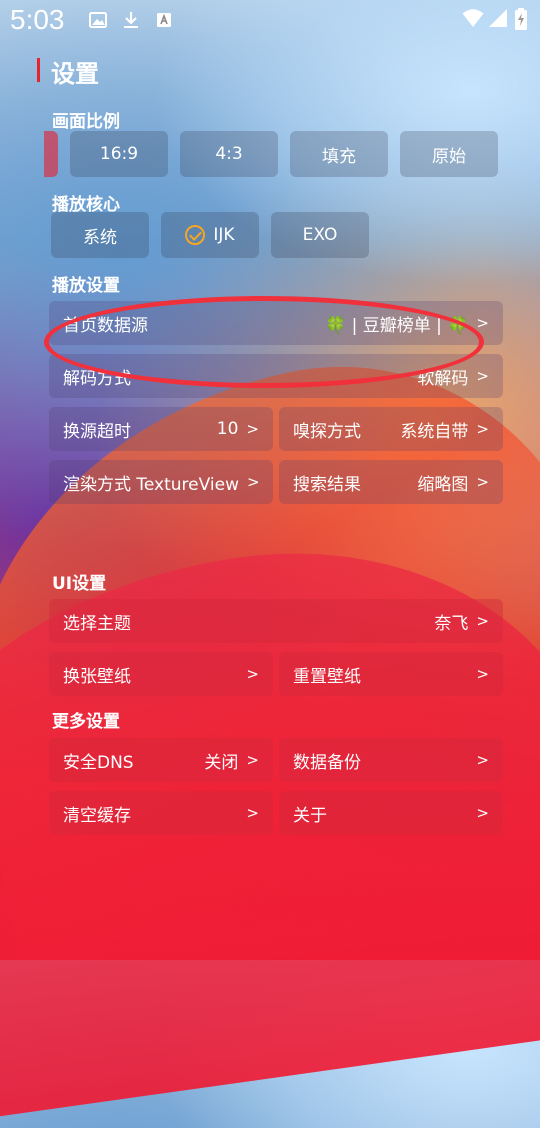 The image size is (540, 1128). I want to click on status-bar: 5:03, so click(270, 22).